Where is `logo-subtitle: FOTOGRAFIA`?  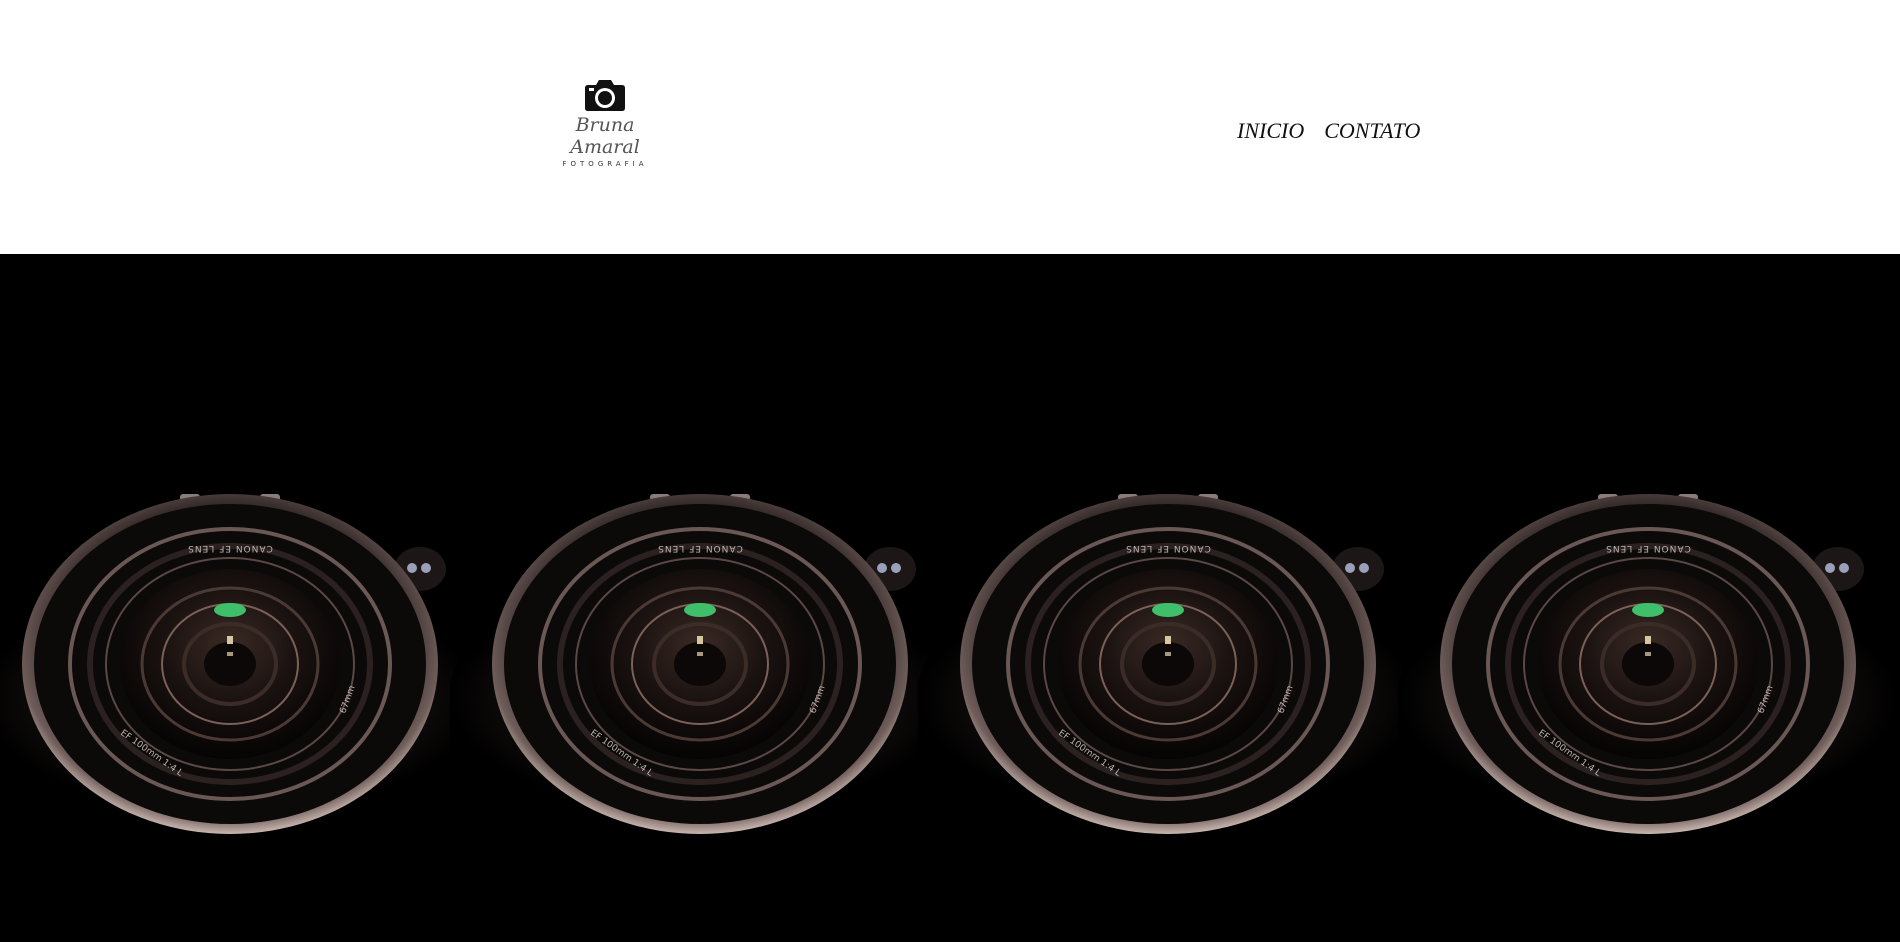 logo-subtitle: FOTOGRAFIA is located at coordinates (605, 164).